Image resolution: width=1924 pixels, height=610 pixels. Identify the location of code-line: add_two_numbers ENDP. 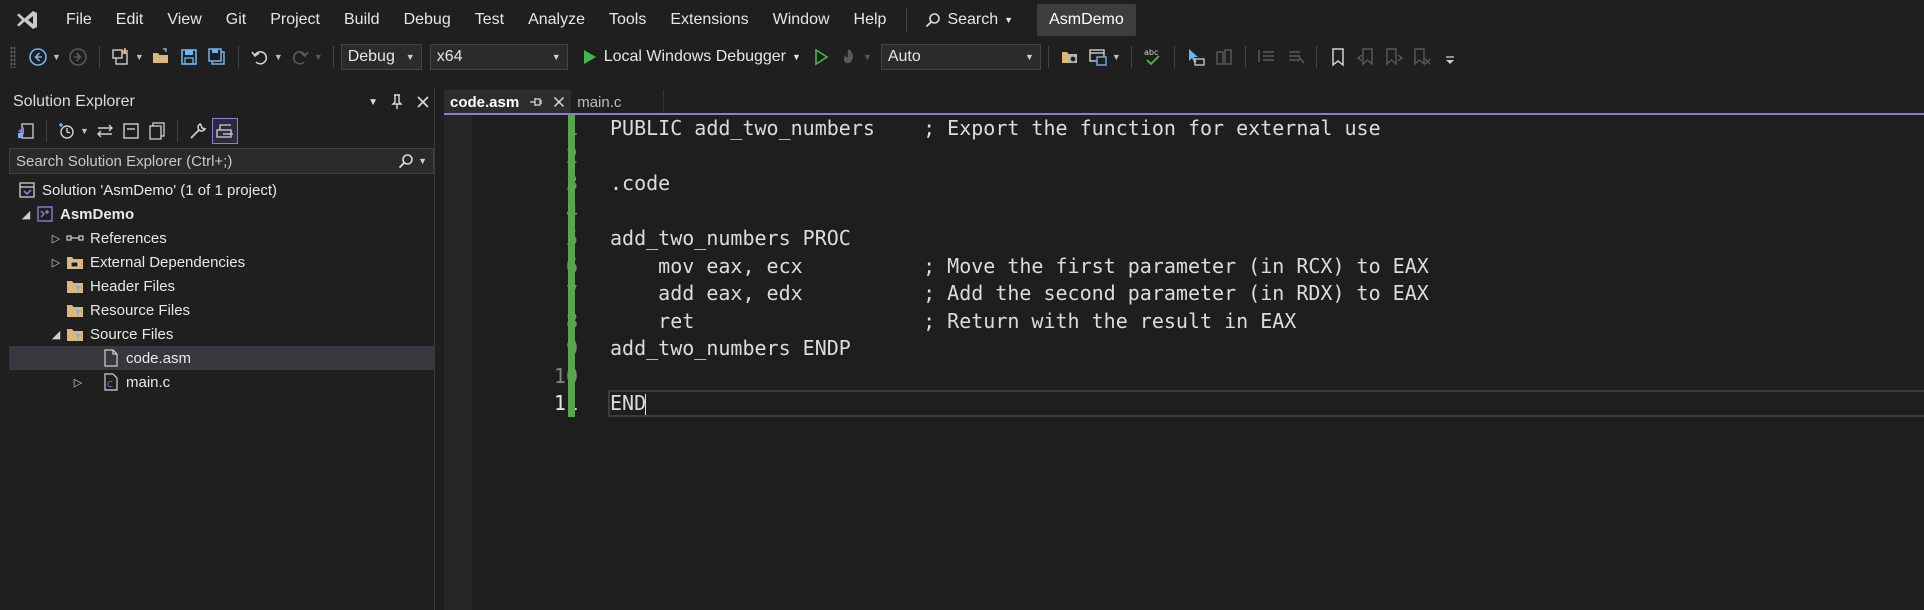
(1019, 349).